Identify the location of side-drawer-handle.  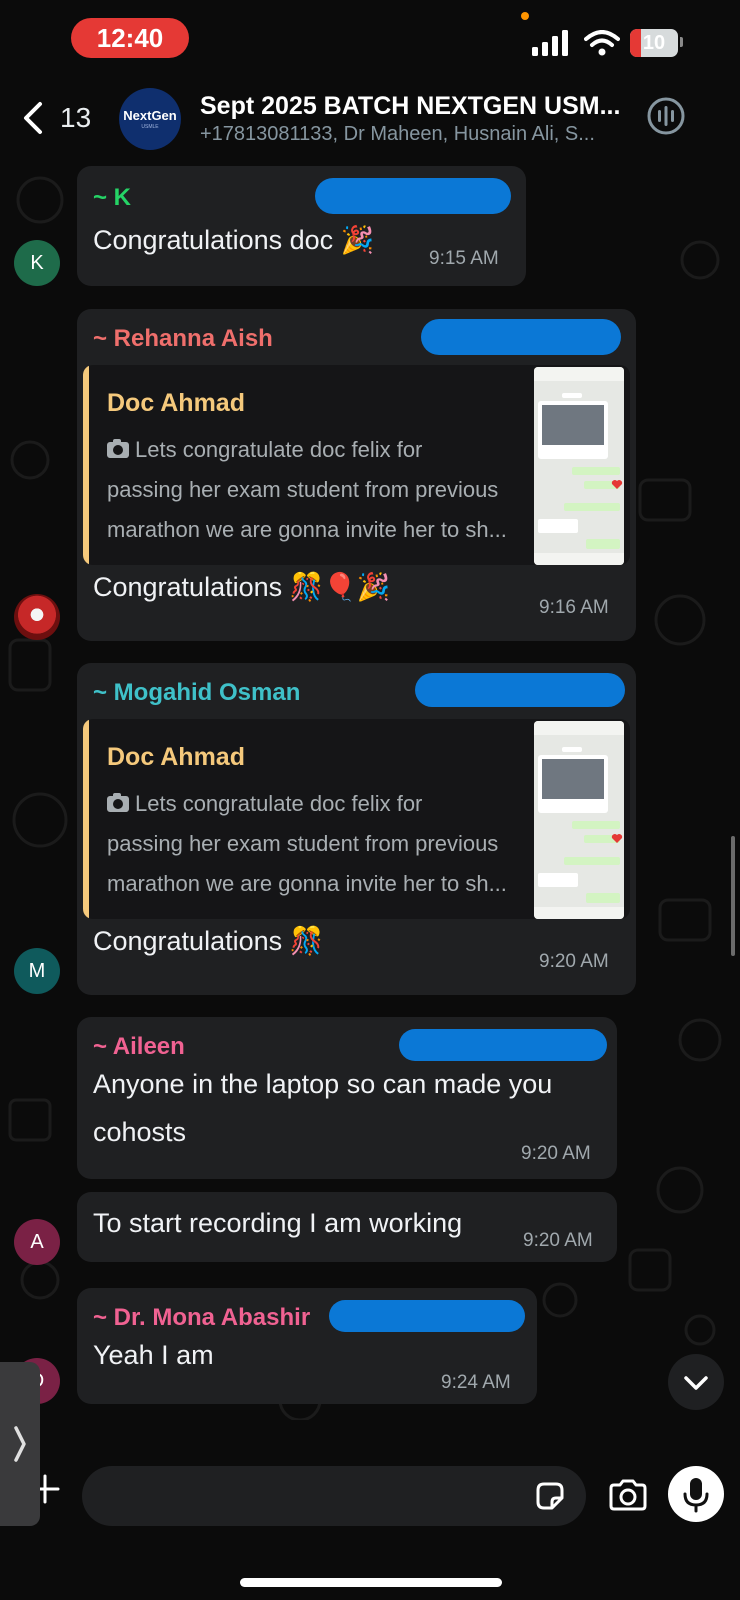
(20, 1444).